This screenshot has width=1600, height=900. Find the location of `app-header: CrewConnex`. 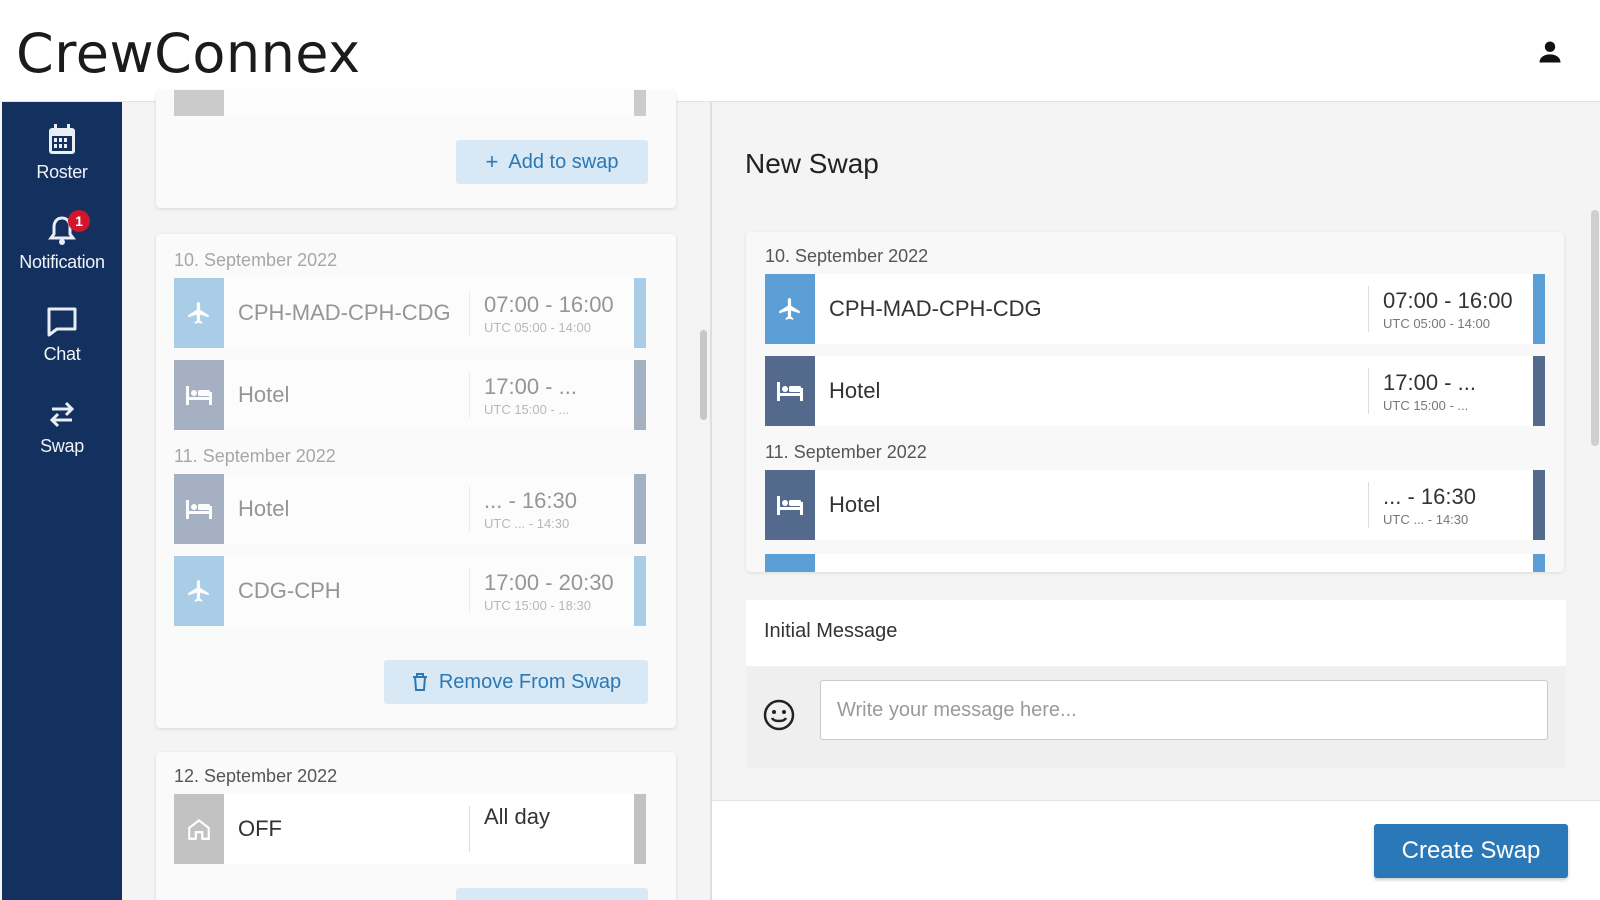

app-header: CrewConnex is located at coordinates (800, 51).